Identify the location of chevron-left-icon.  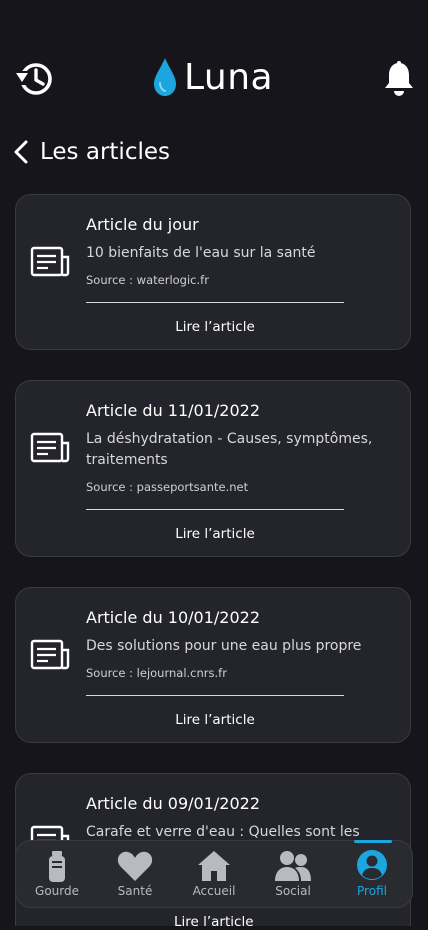
(21, 152).